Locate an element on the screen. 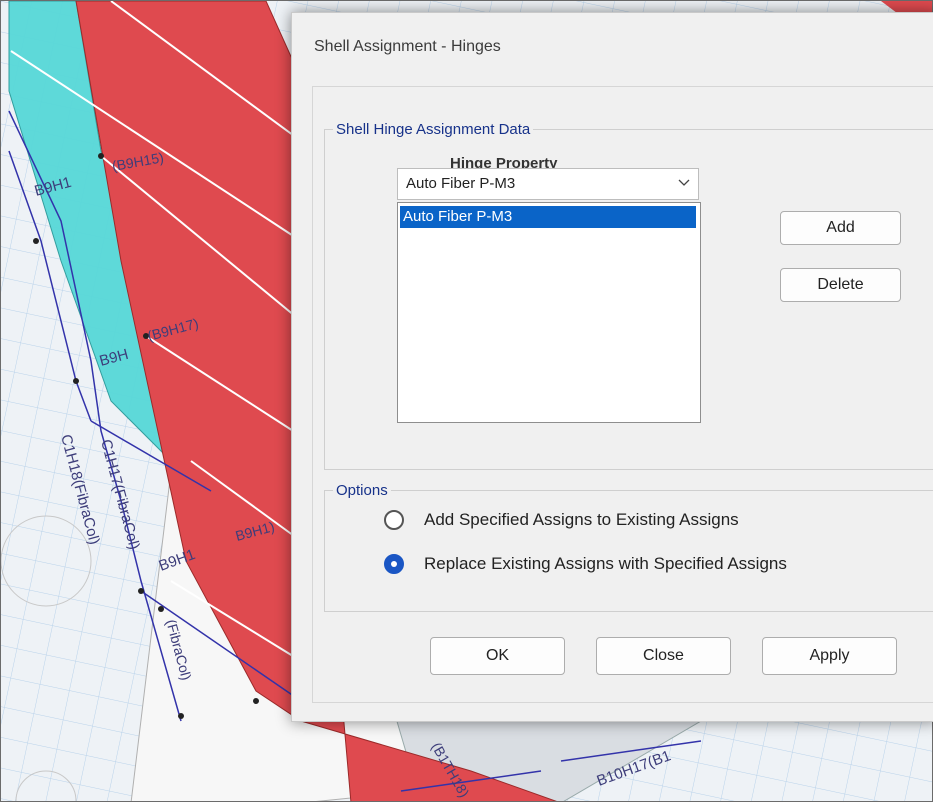  radio-selected-icon is located at coordinates (394, 564).